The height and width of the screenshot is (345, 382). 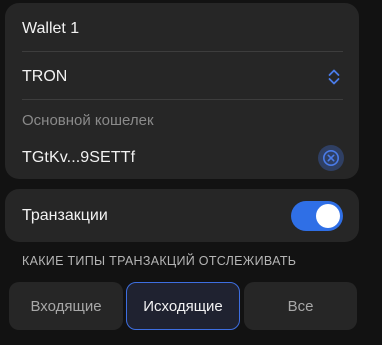 I want to click on transactions-toggle, so click(x=317, y=215).